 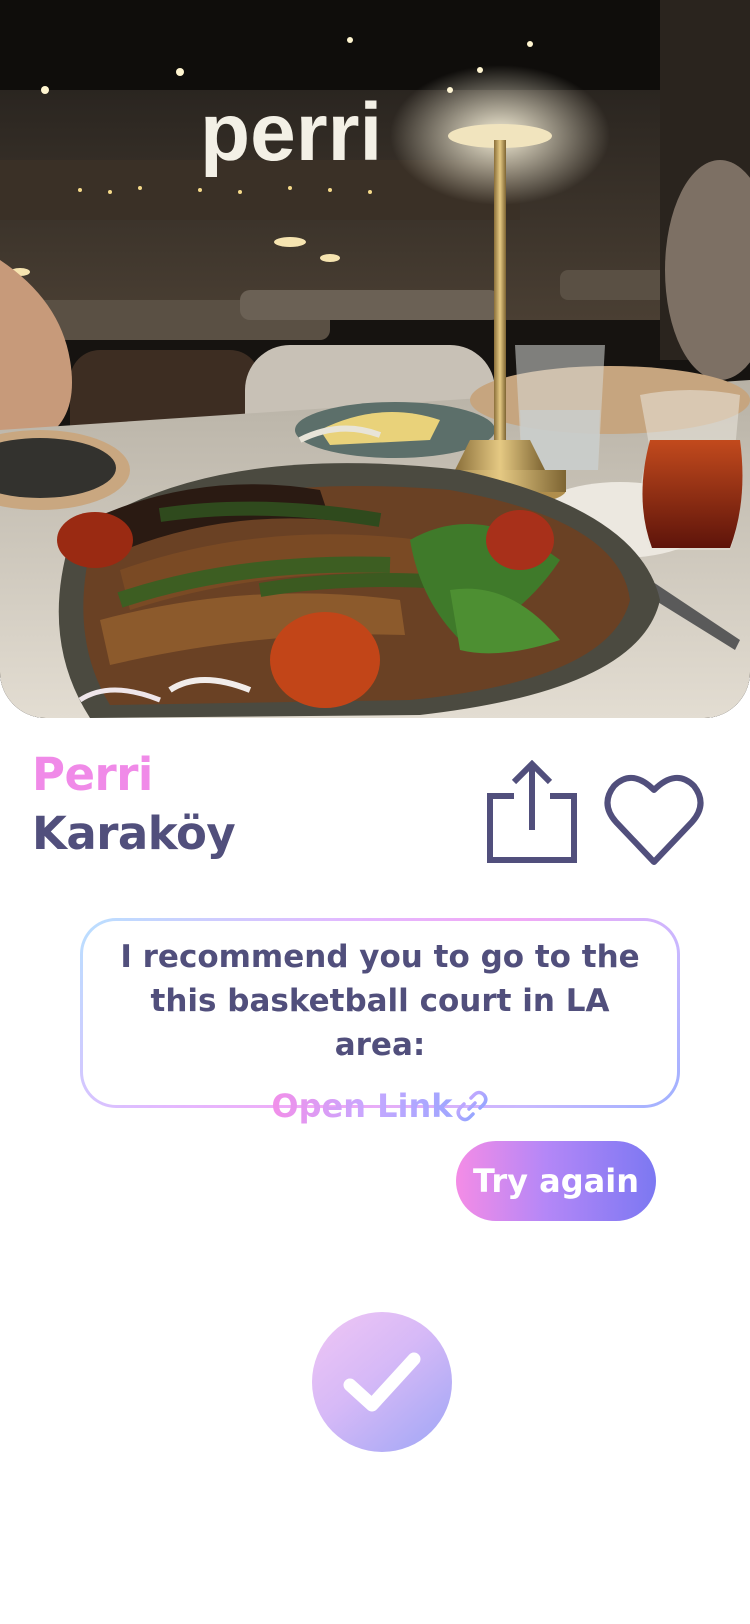 What do you see at coordinates (362, 1106) in the screenshot?
I see `open-link-label: Open Link` at bounding box center [362, 1106].